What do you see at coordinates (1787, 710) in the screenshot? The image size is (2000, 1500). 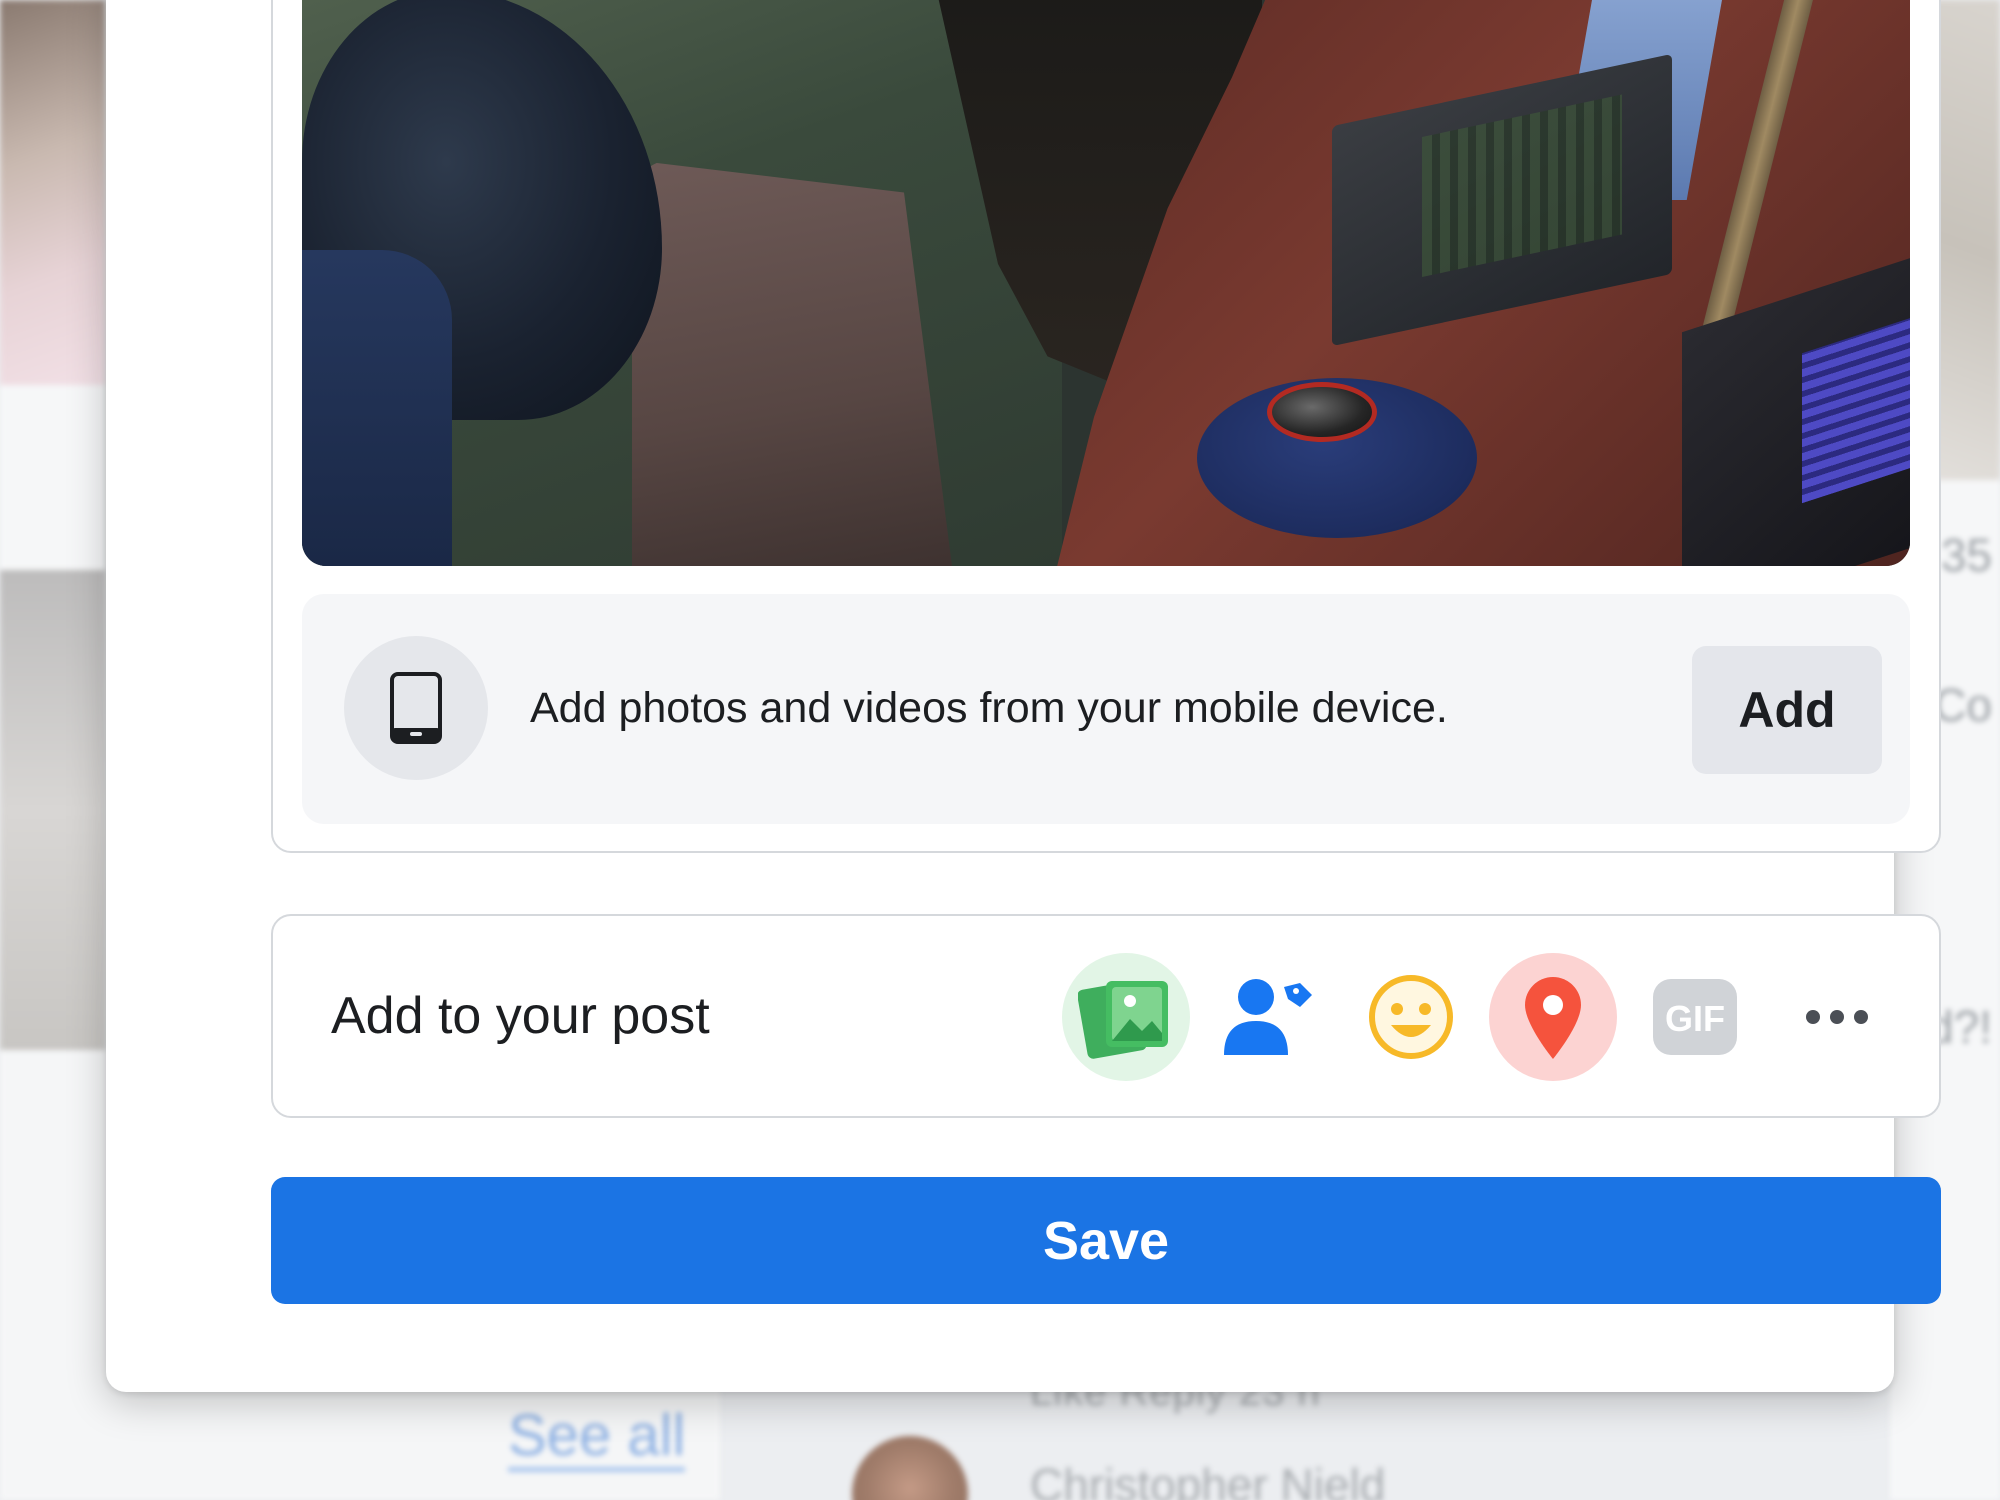 I see `add-from-mobile-button: Add` at bounding box center [1787, 710].